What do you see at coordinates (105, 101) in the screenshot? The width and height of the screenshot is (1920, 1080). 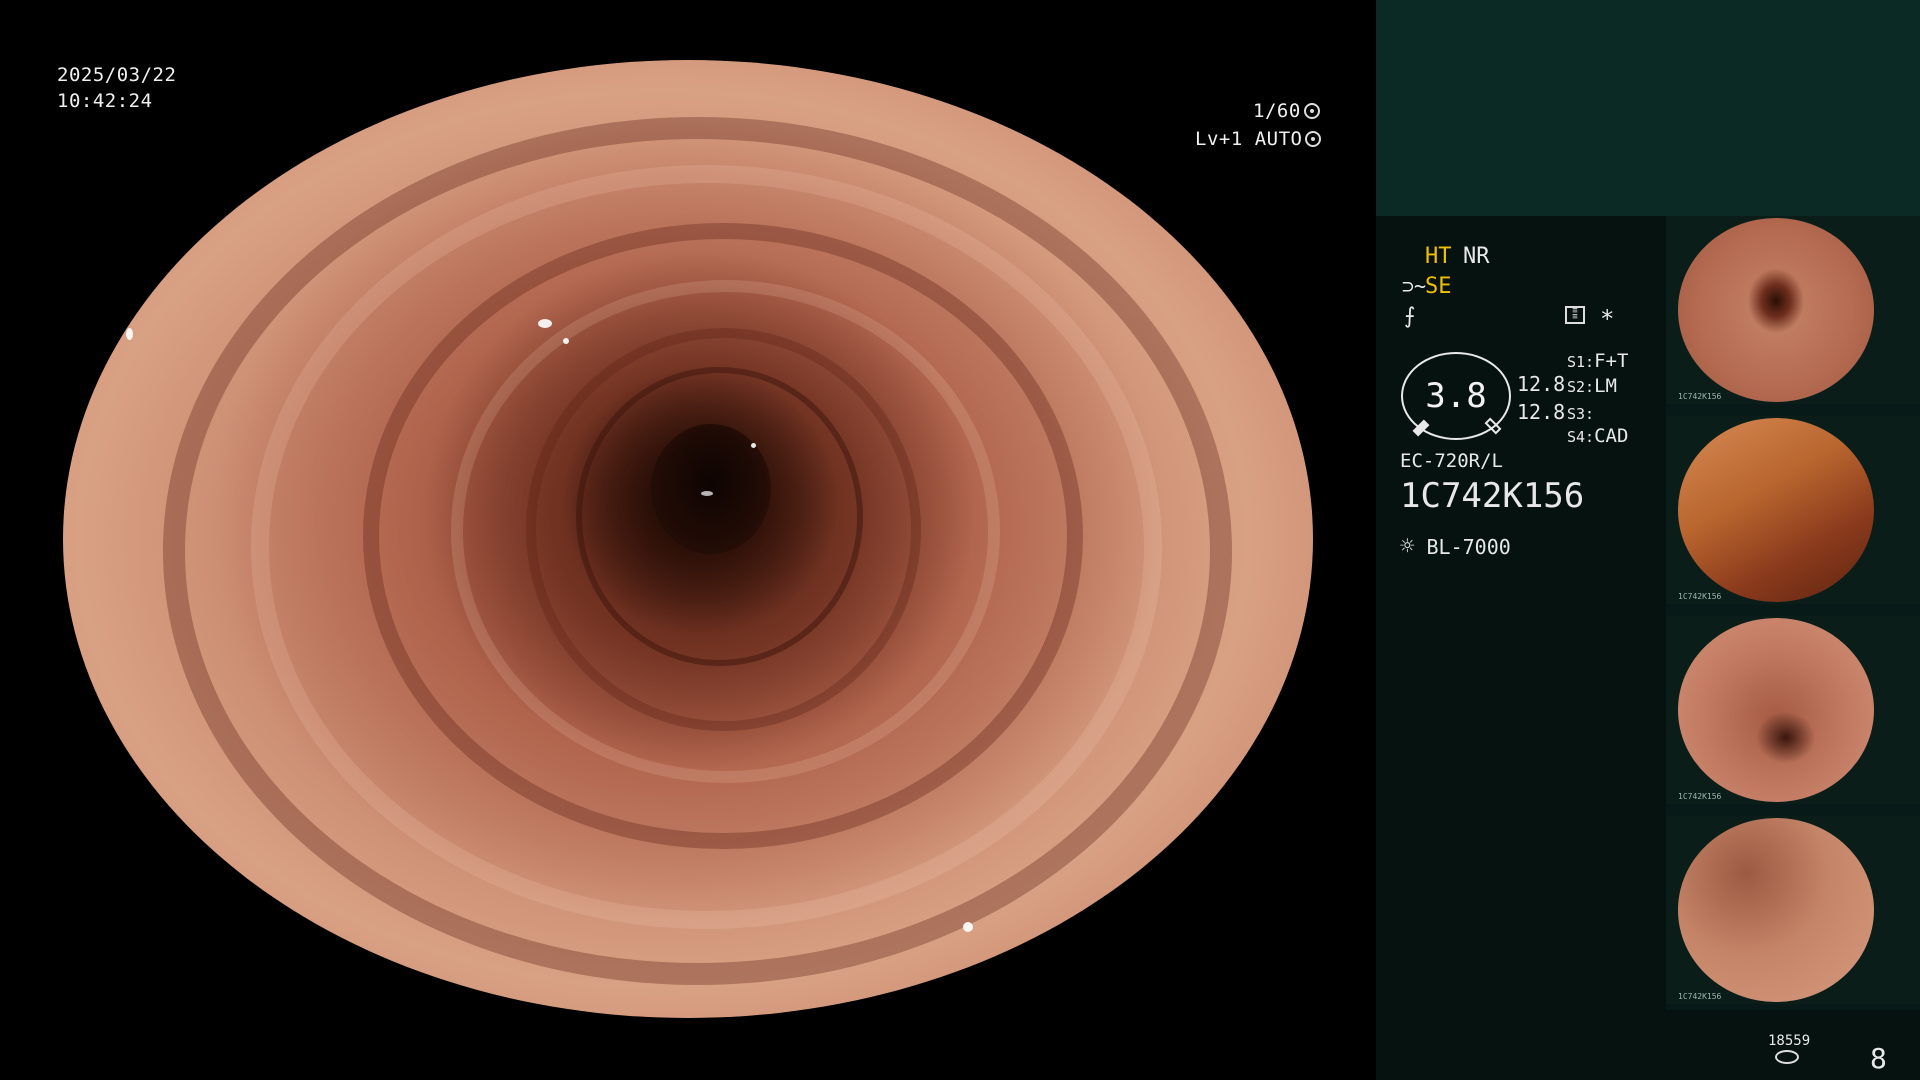 I see `exam-time: 10:42:24` at bounding box center [105, 101].